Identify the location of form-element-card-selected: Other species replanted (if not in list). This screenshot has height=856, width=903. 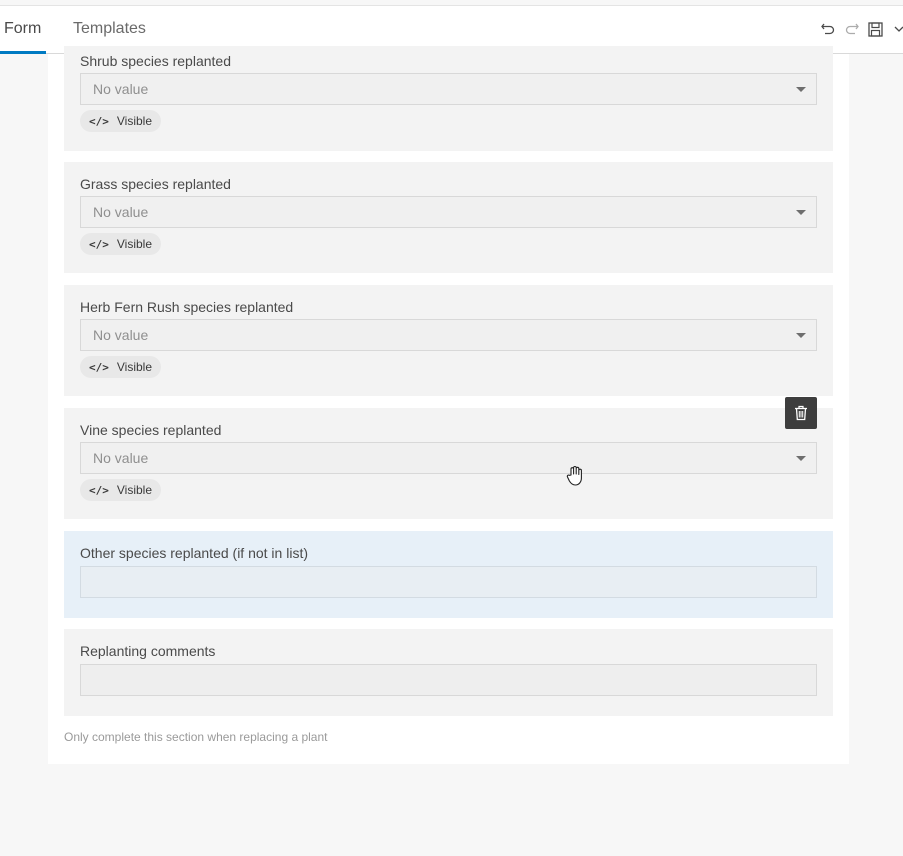
(448, 574).